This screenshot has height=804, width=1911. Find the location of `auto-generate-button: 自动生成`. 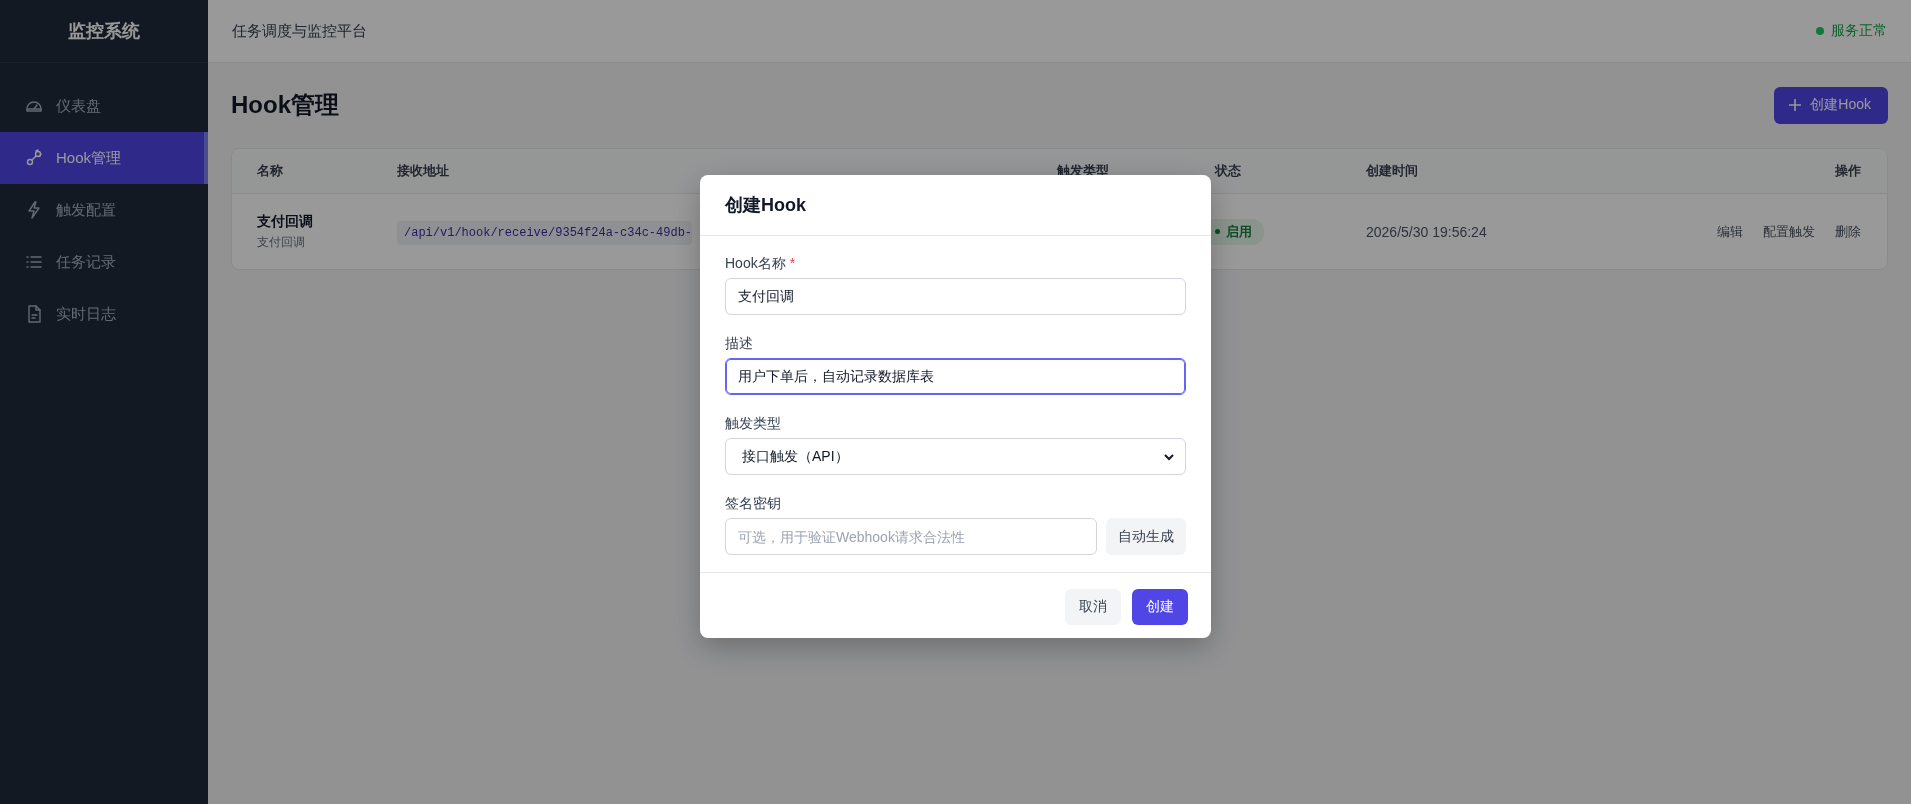

auto-generate-button: 自动生成 is located at coordinates (1146, 536).